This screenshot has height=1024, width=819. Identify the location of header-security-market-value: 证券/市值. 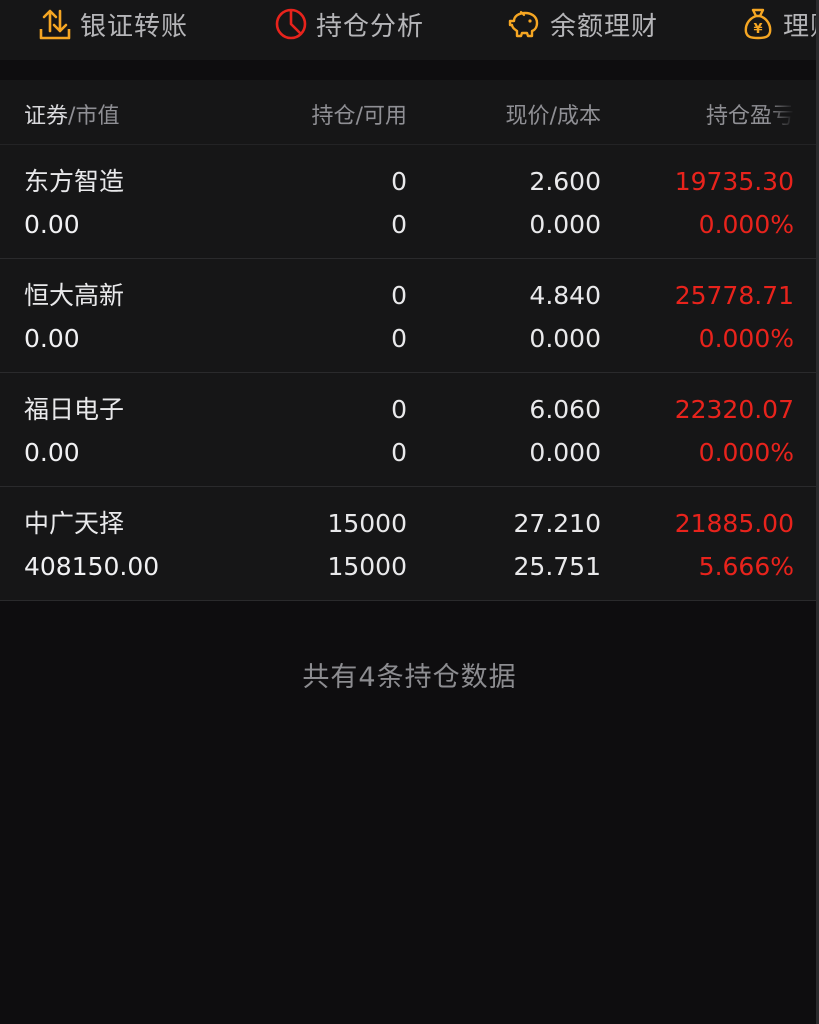
(71, 114).